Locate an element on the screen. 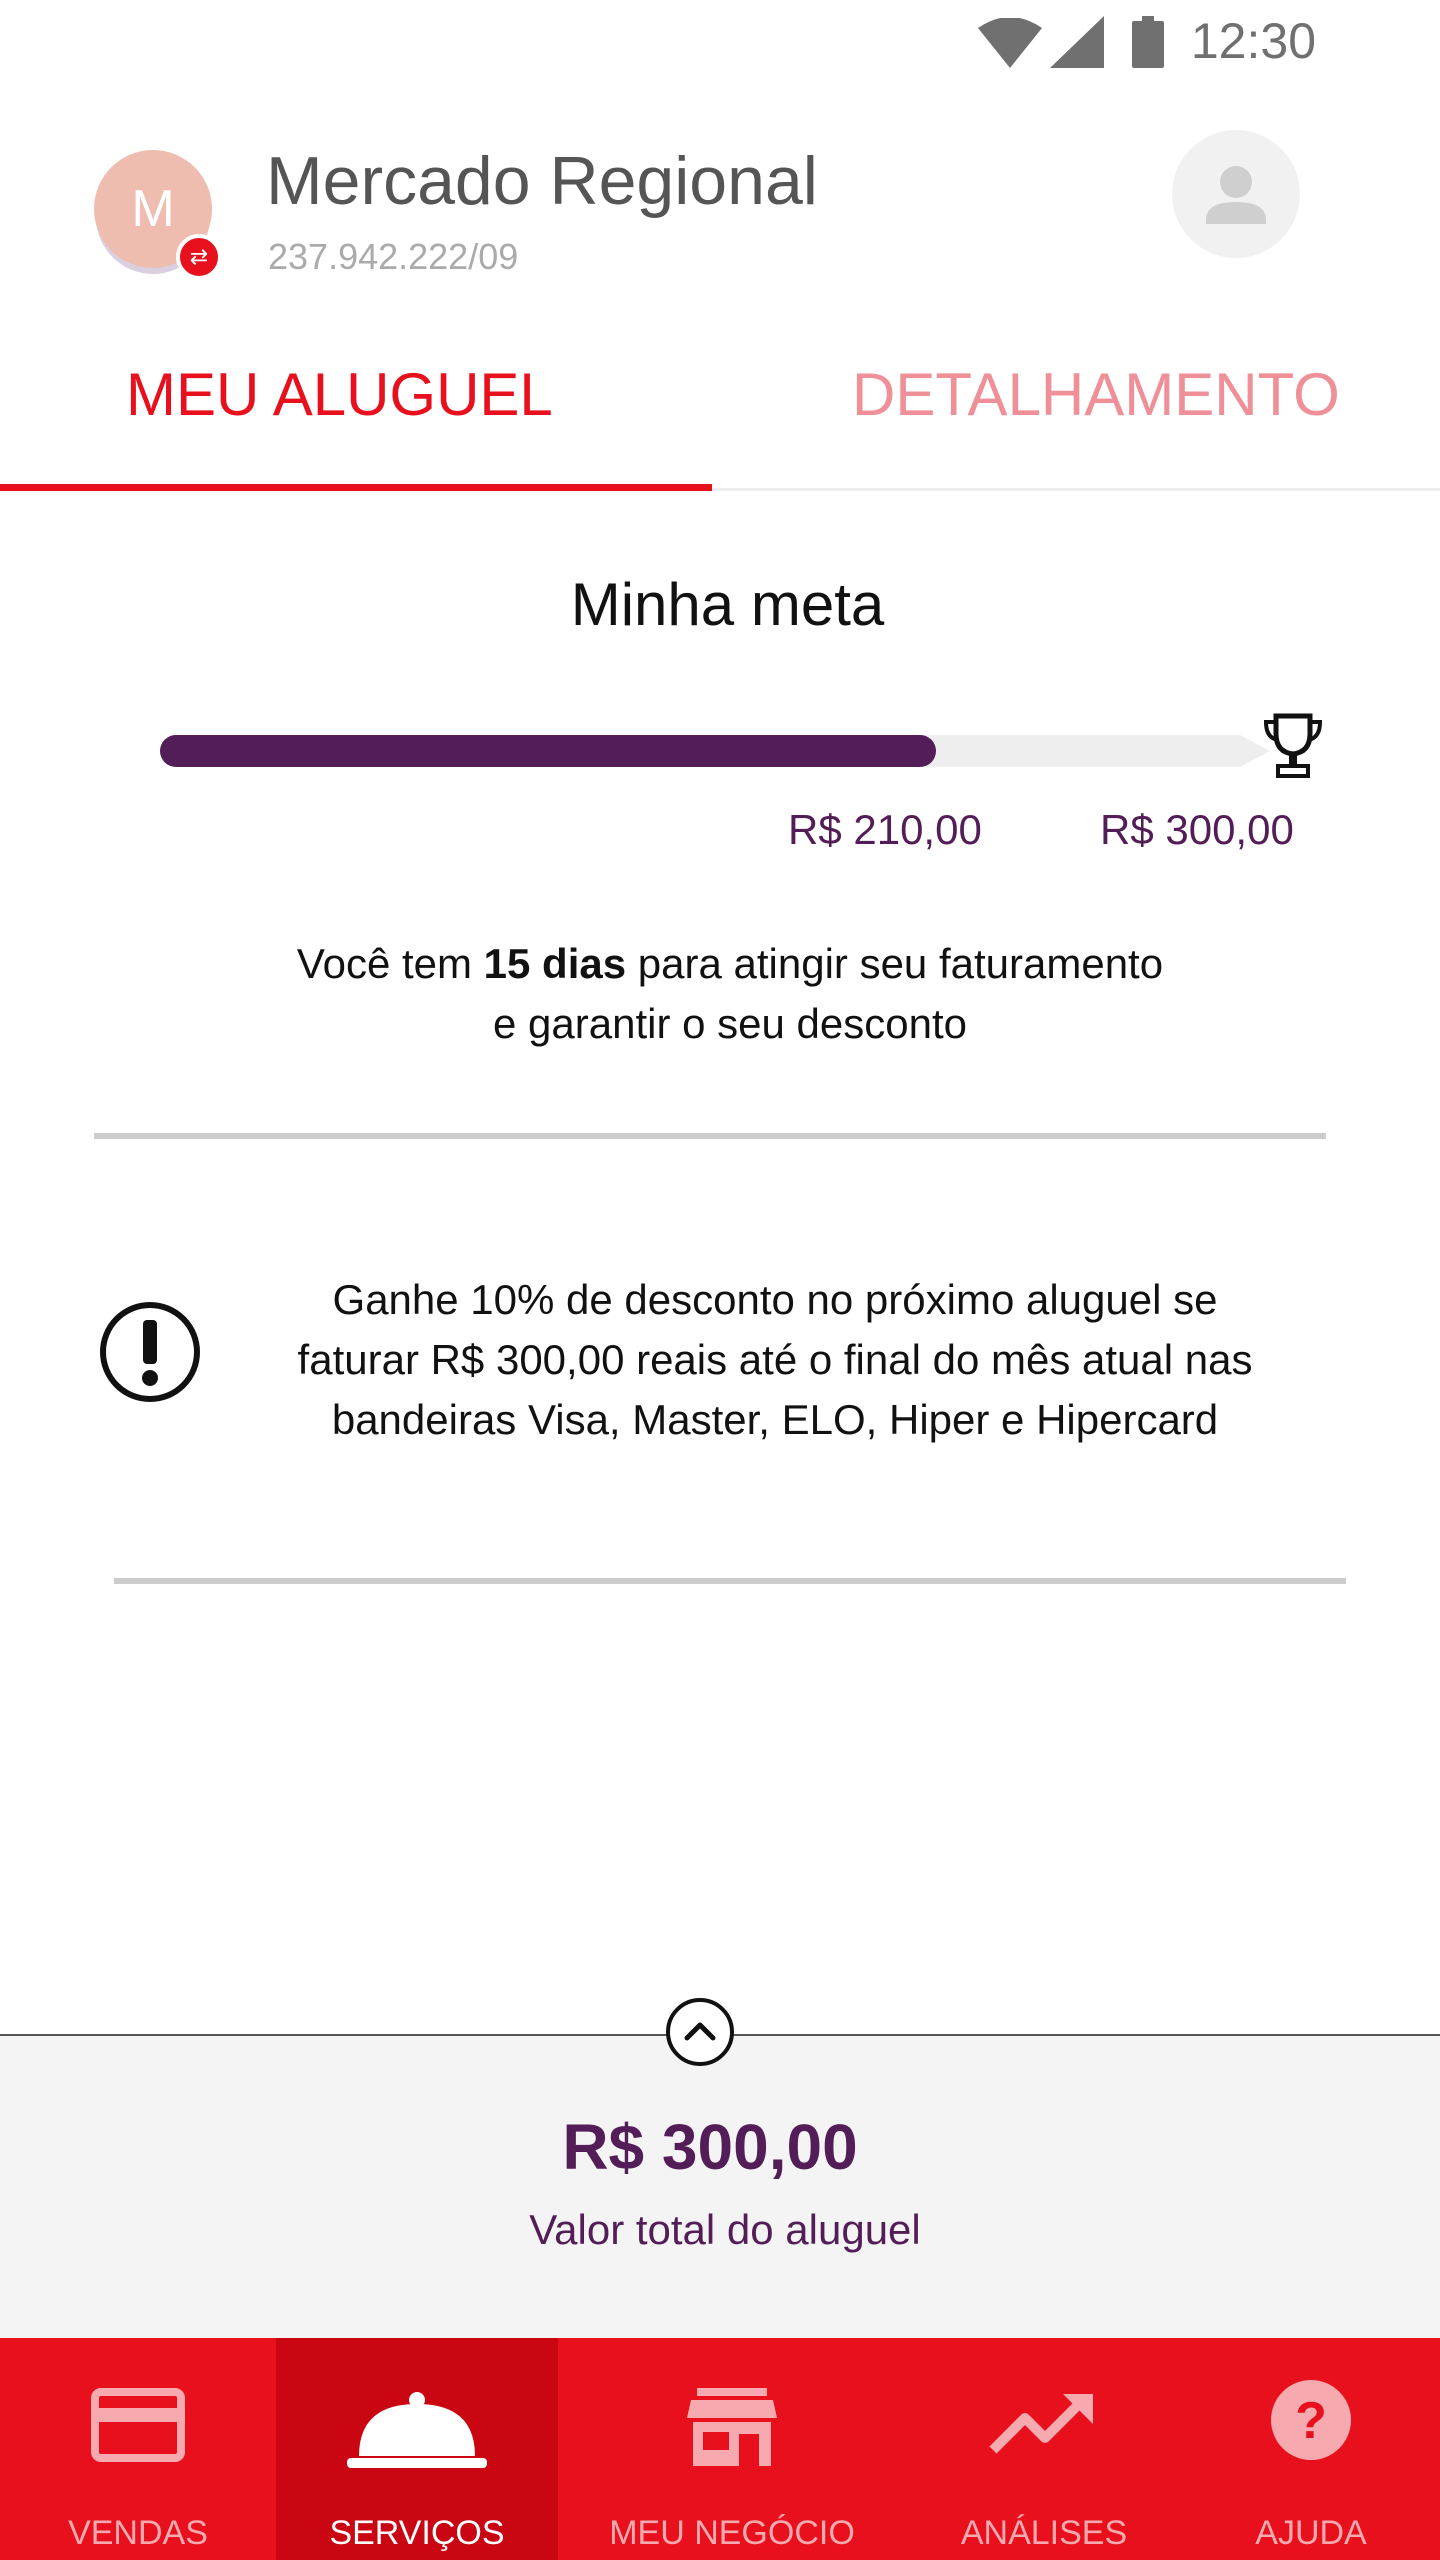  current-revenue-value: R$ 210,00 is located at coordinates (885, 829).